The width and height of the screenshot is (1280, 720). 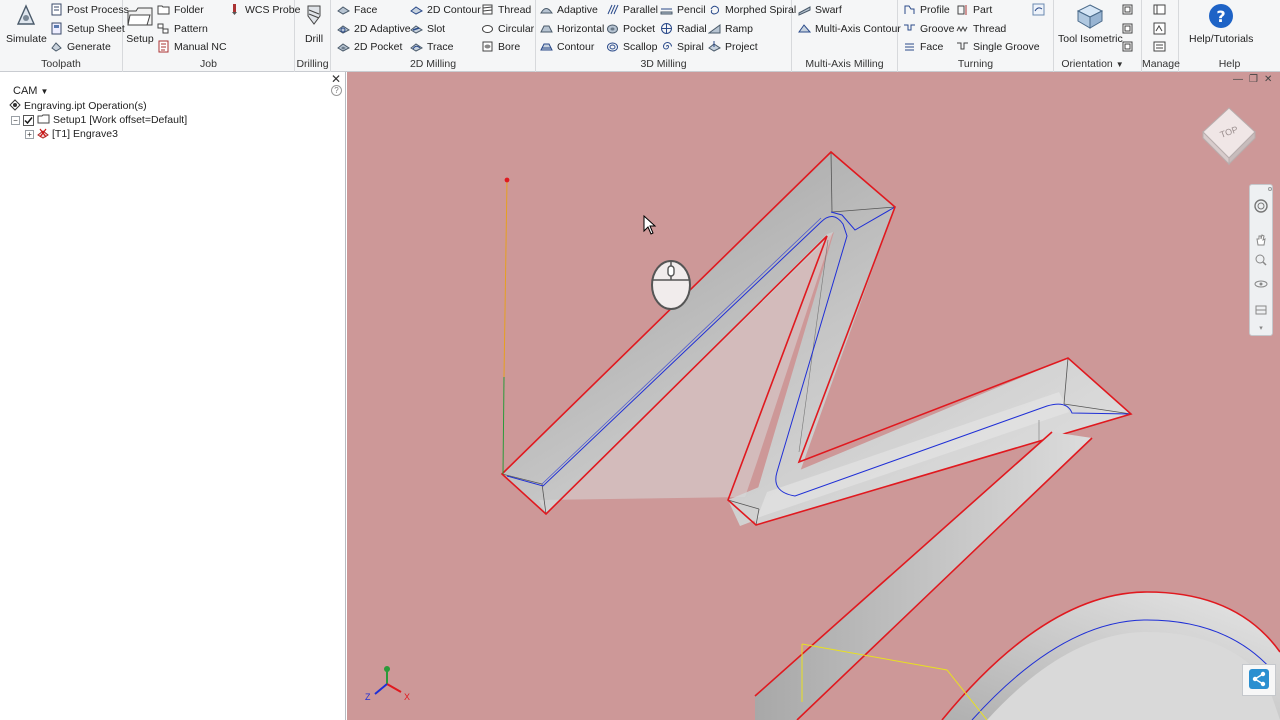 What do you see at coordinates (849, 28) in the screenshot?
I see `multi-axis-contour-button: Multi-Axis Contour` at bounding box center [849, 28].